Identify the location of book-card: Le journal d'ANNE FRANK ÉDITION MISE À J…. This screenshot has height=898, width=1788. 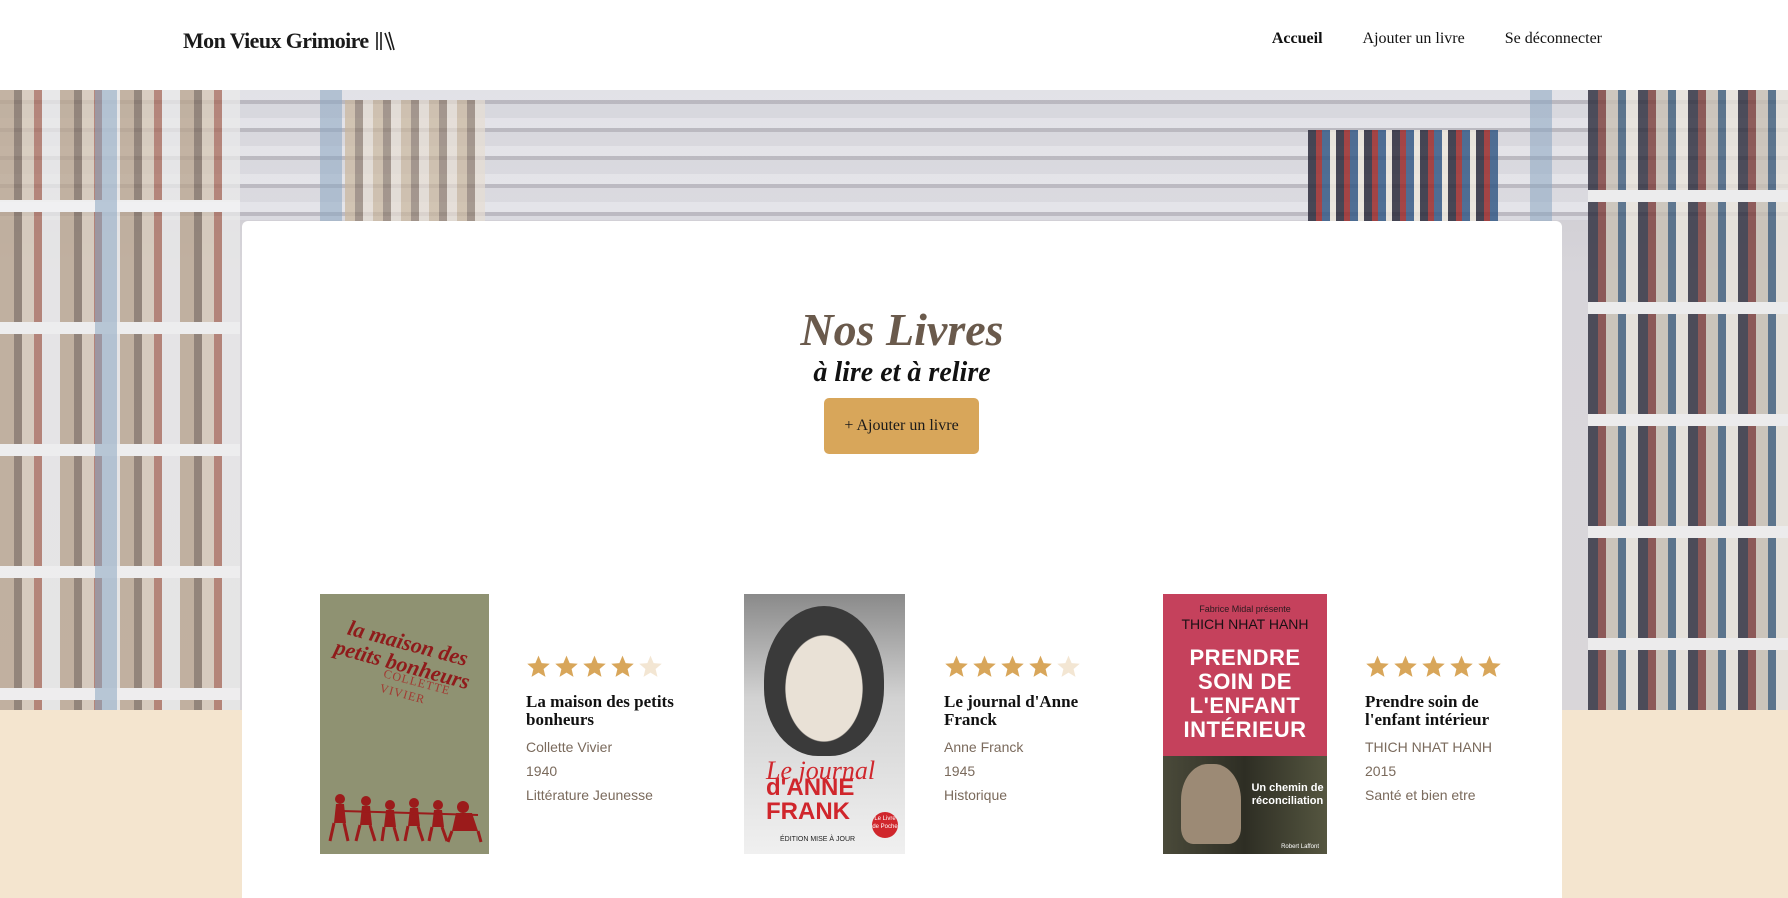
(914, 725).